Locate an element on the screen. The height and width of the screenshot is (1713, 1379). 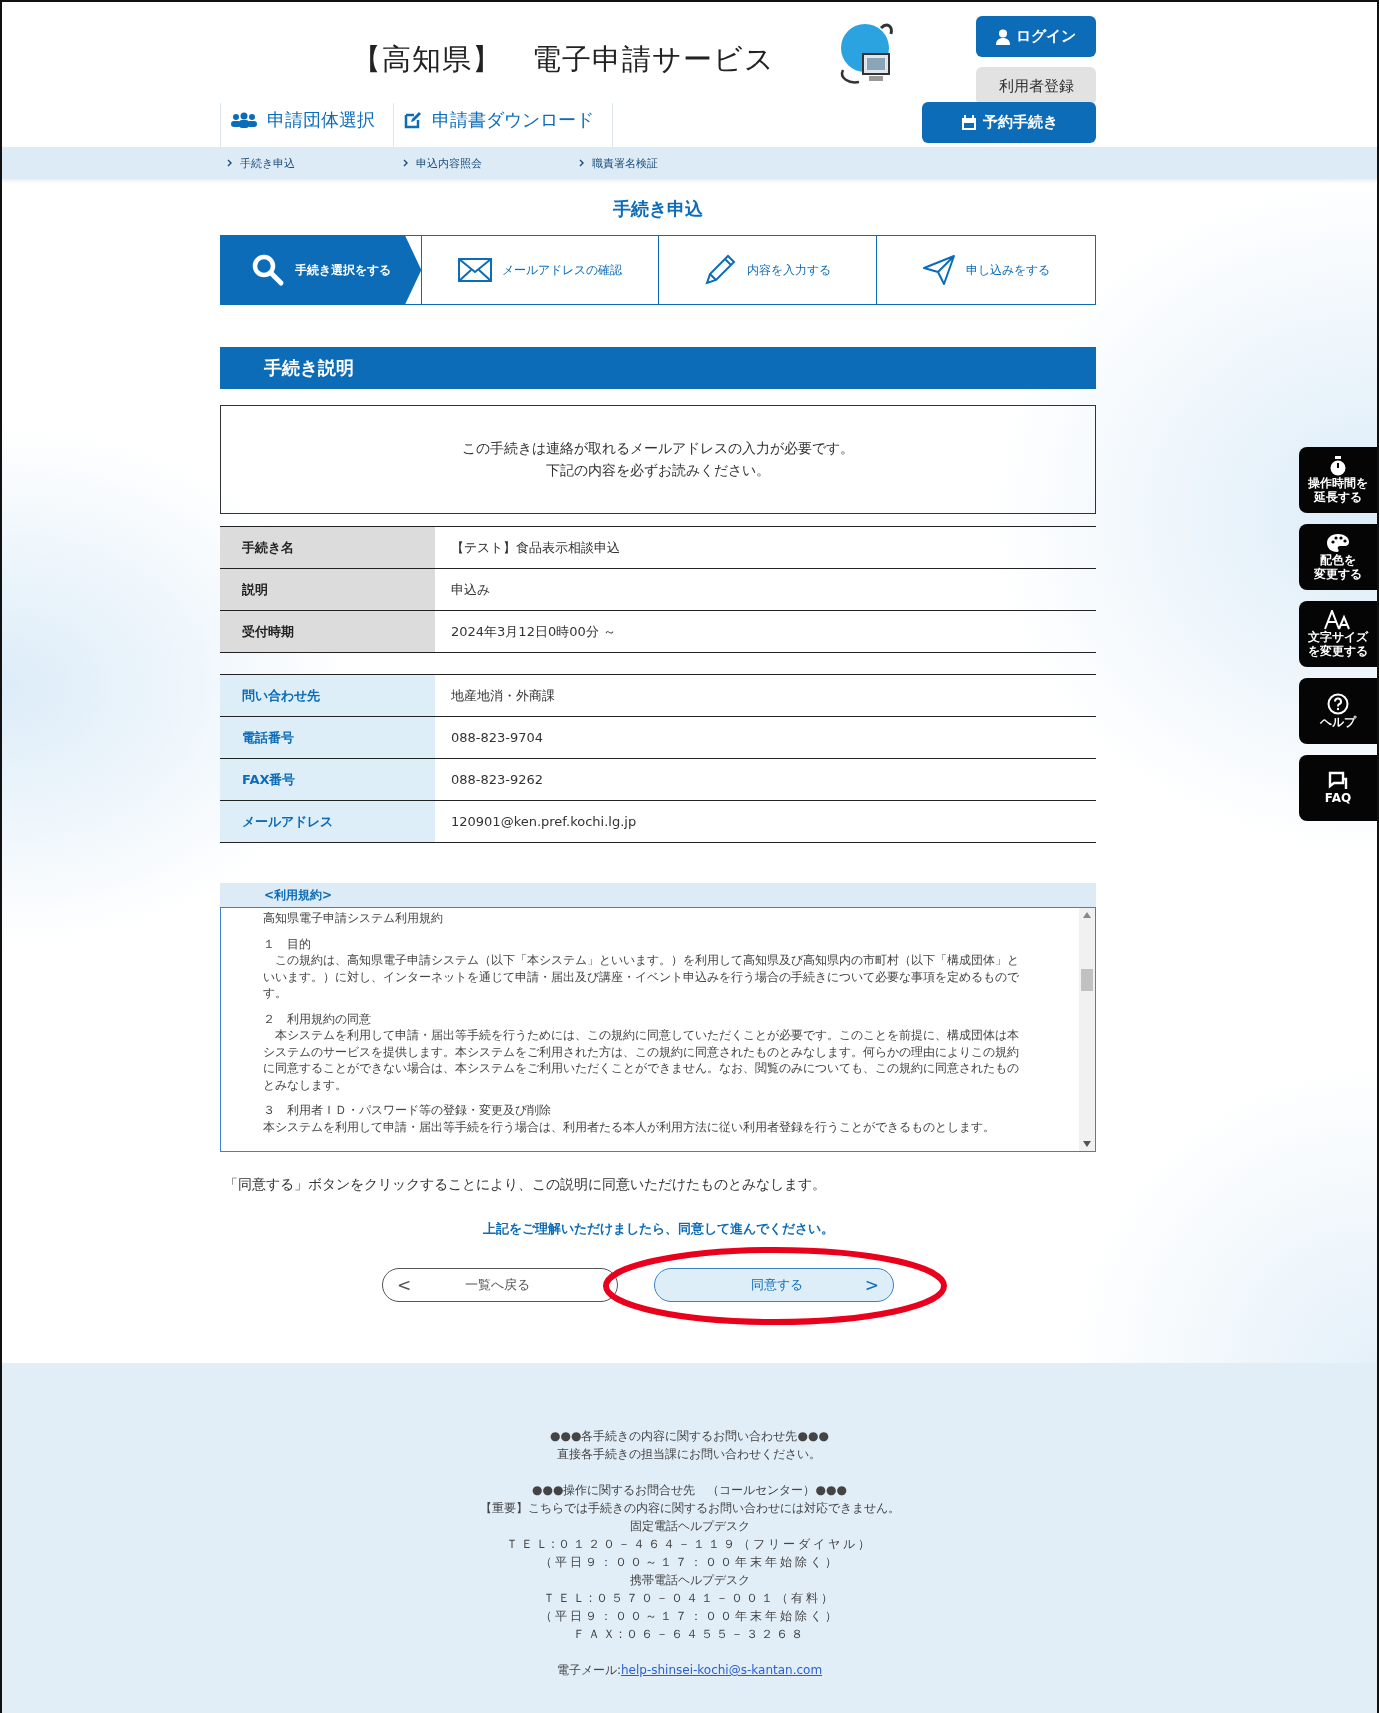
terms-text: １ 目的 is located at coordinates (287, 943).